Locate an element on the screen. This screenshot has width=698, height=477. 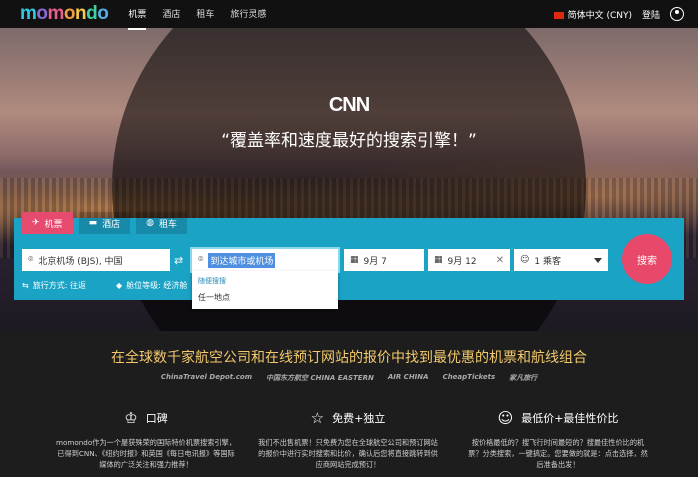
partner-logo: 家凡旅行 is located at coordinates (523, 378).